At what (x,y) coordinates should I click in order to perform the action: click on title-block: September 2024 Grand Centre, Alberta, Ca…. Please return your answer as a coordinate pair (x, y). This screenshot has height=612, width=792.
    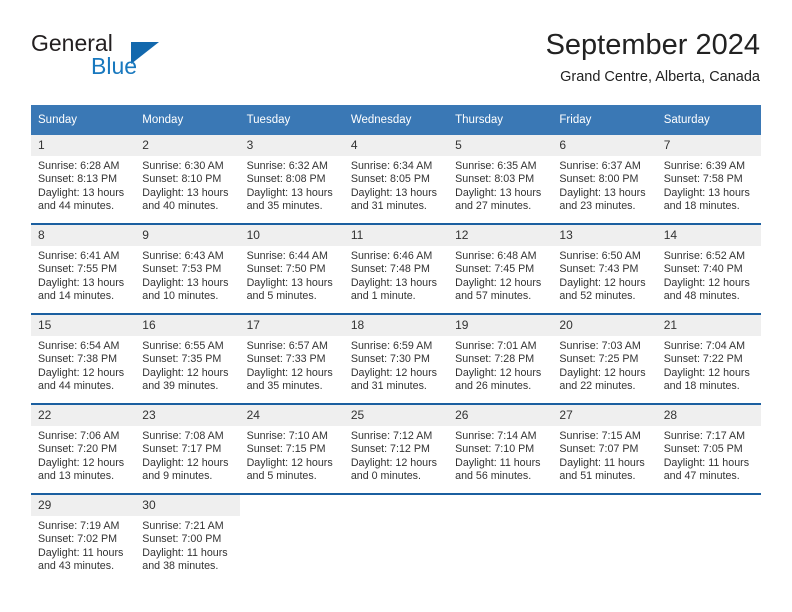
    Looking at the image, I should click on (653, 58).